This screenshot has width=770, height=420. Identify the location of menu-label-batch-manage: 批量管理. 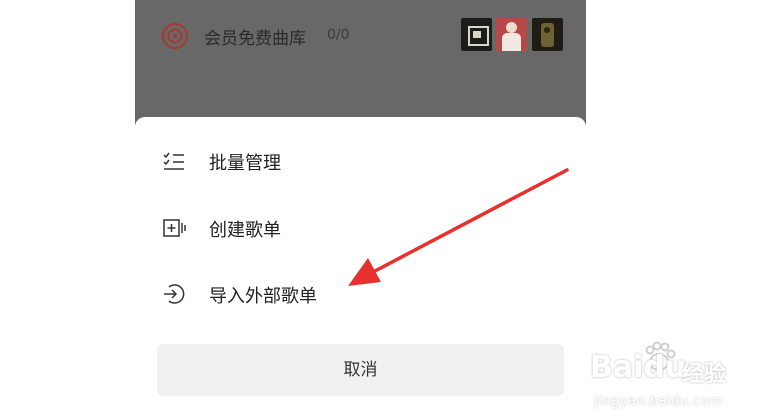
(245, 163).